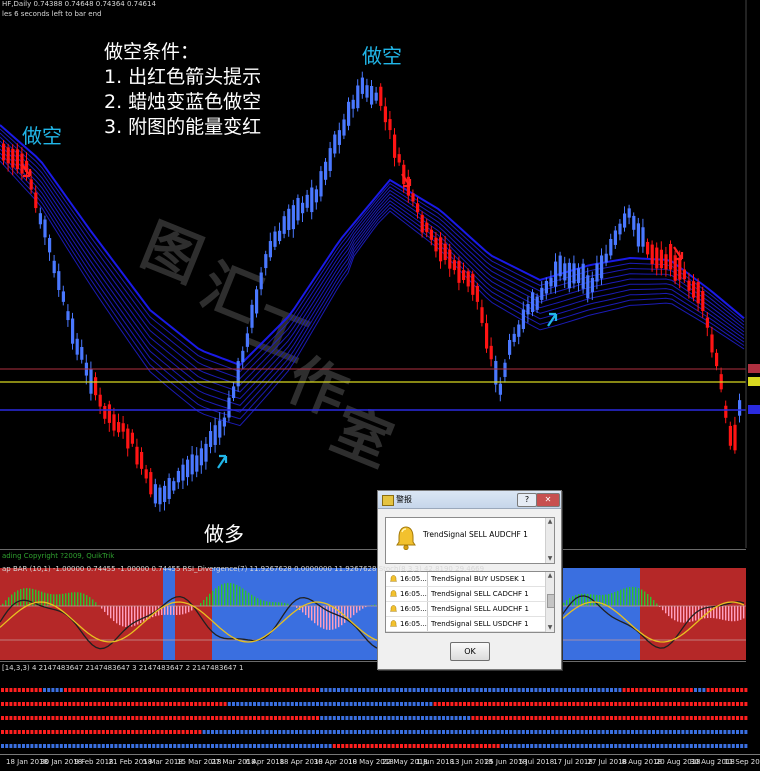  What do you see at coordinates (469, 500) in the screenshot?
I see `dialog-titlebar: 警报 ? ✕` at bounding box center [469, 500].